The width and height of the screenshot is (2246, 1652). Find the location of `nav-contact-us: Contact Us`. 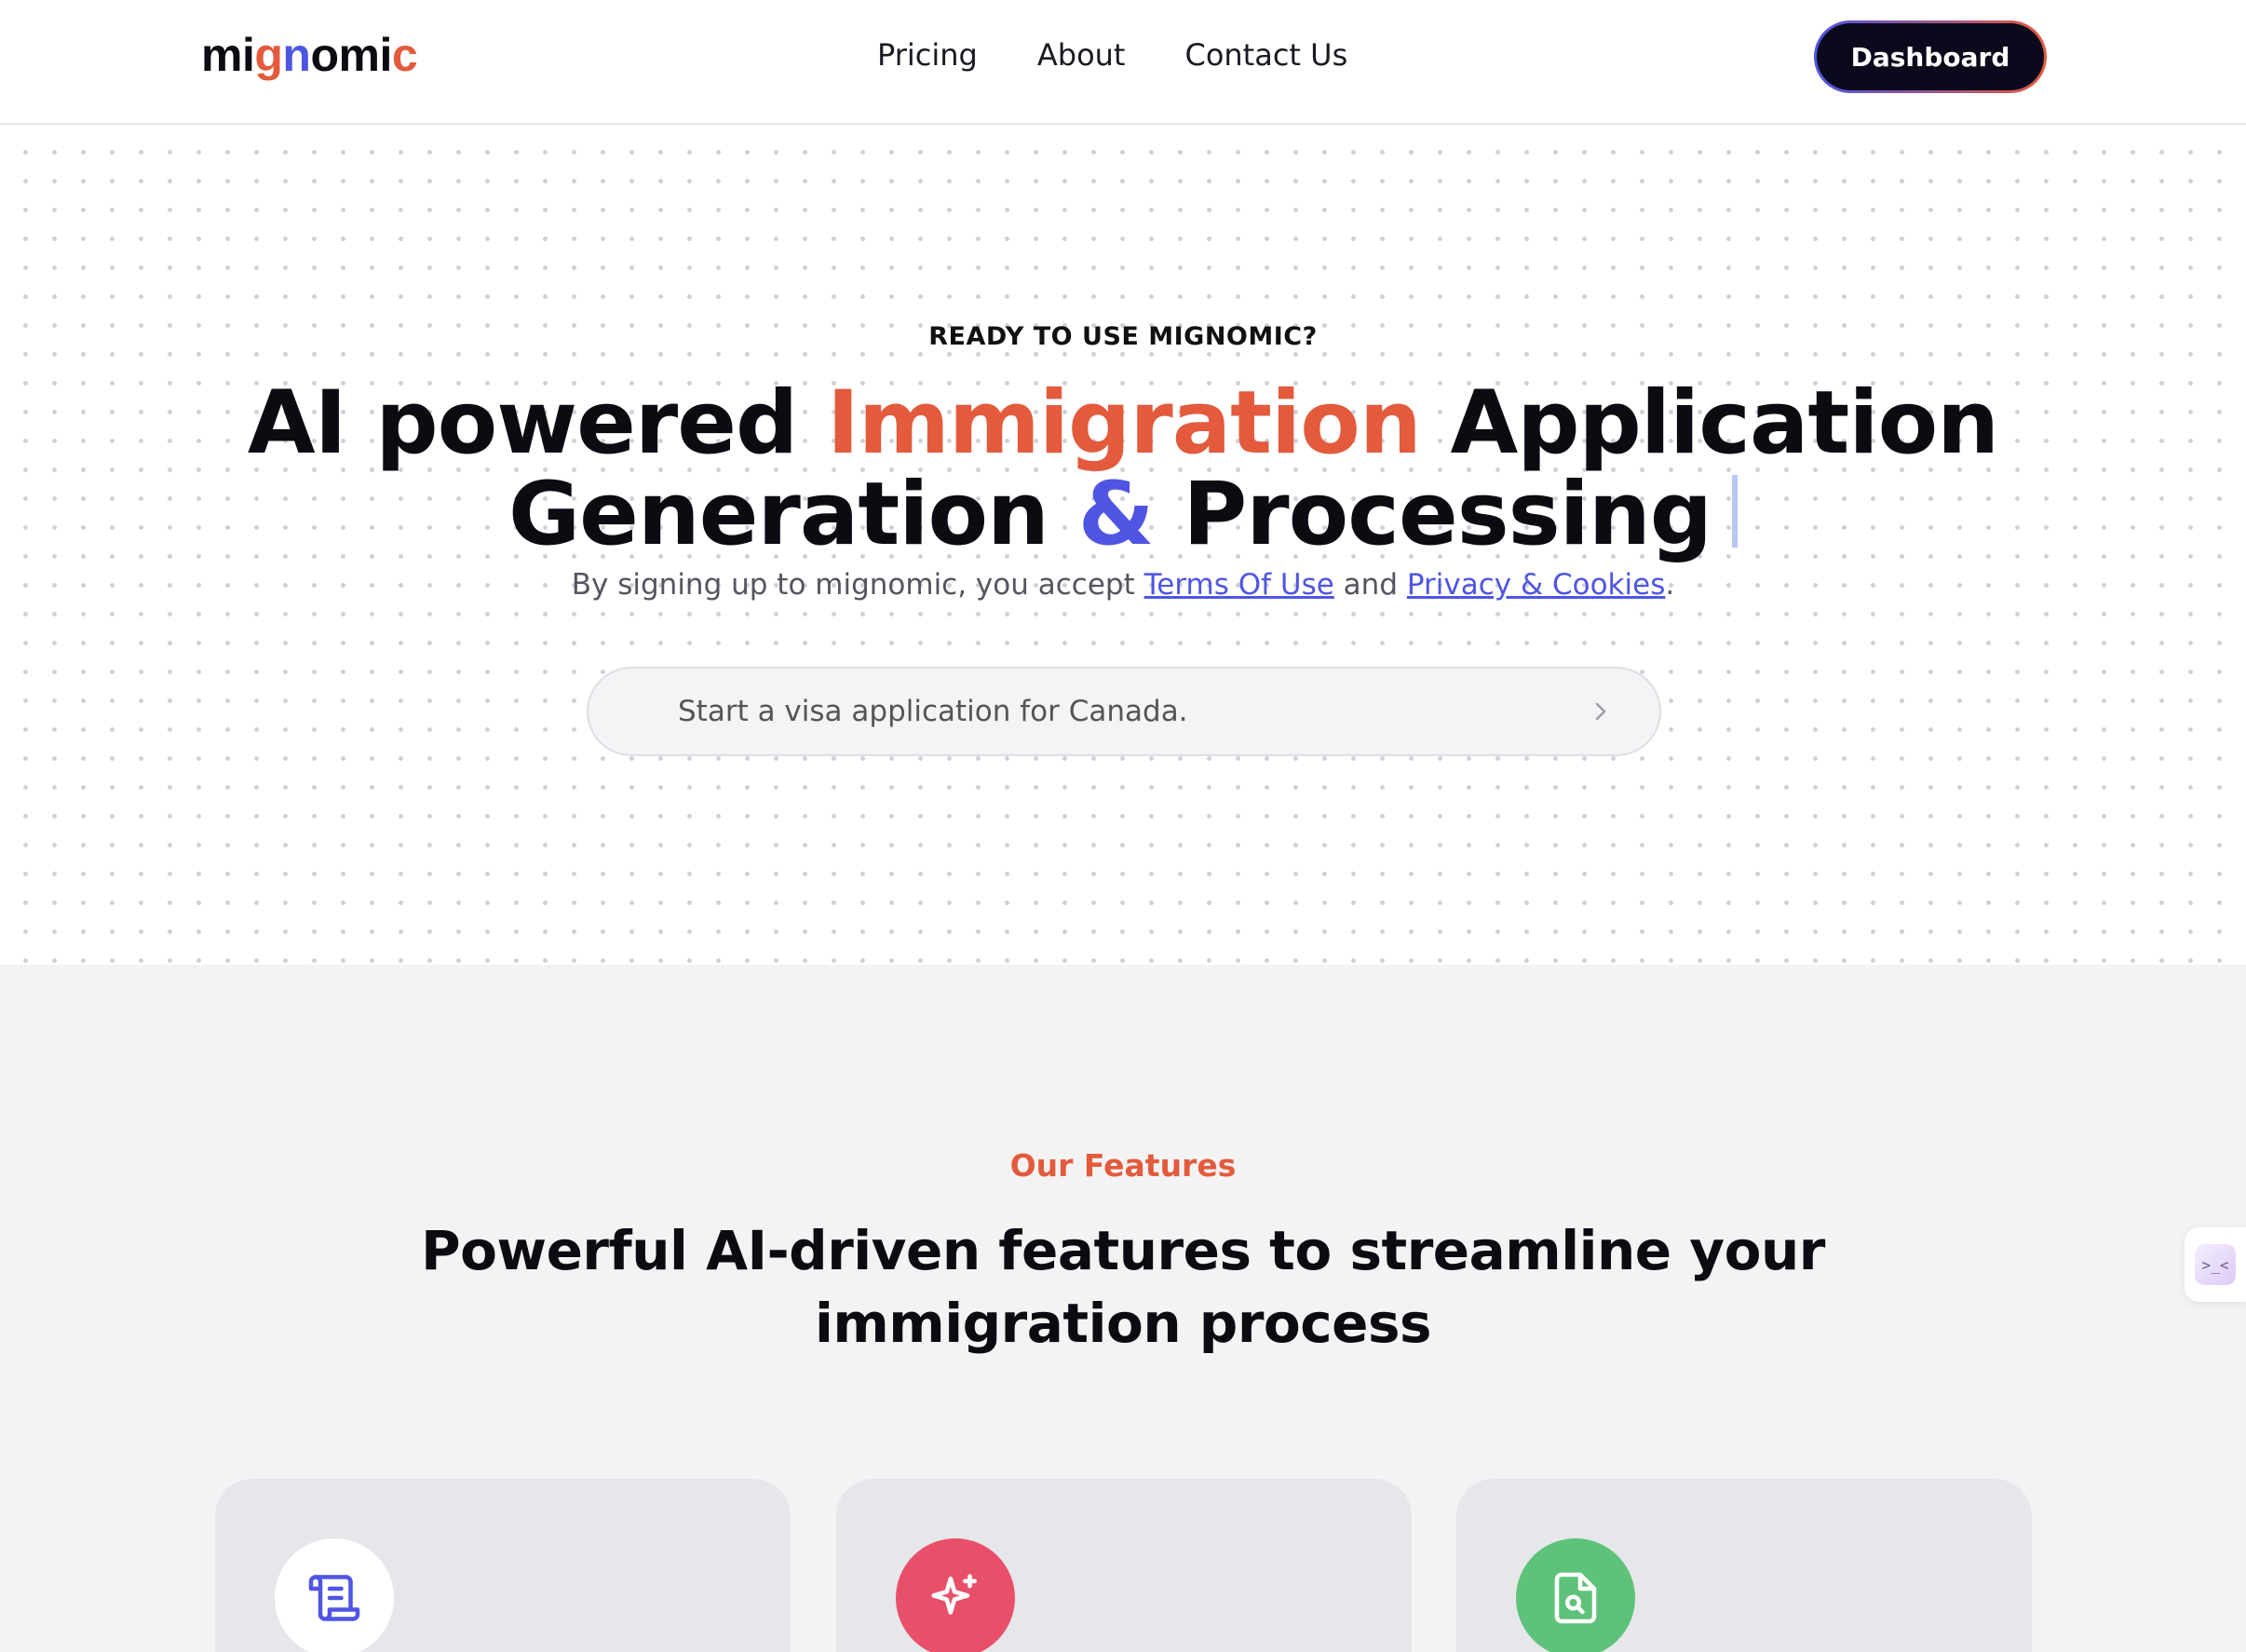

nav-contact-us: Contact Us is located at coordinates (1265, 55).